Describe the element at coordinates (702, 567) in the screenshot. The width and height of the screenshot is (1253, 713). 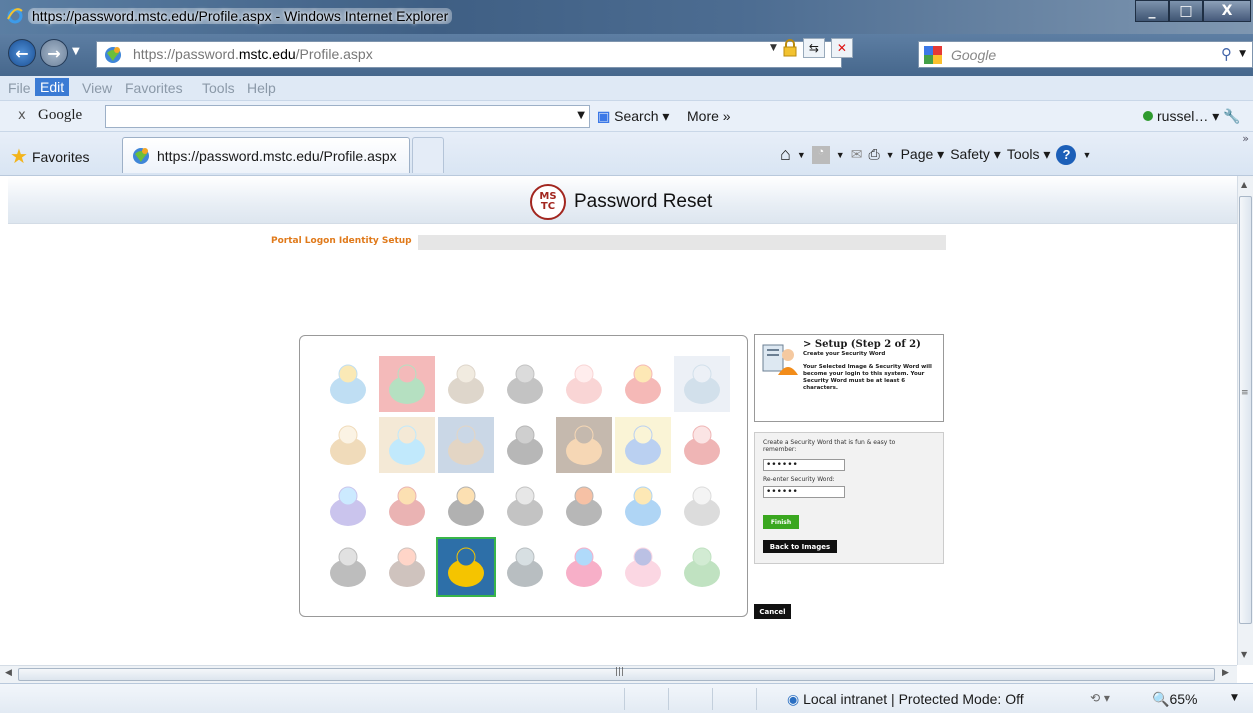
I see `dinosaur-toy-image` at that location.